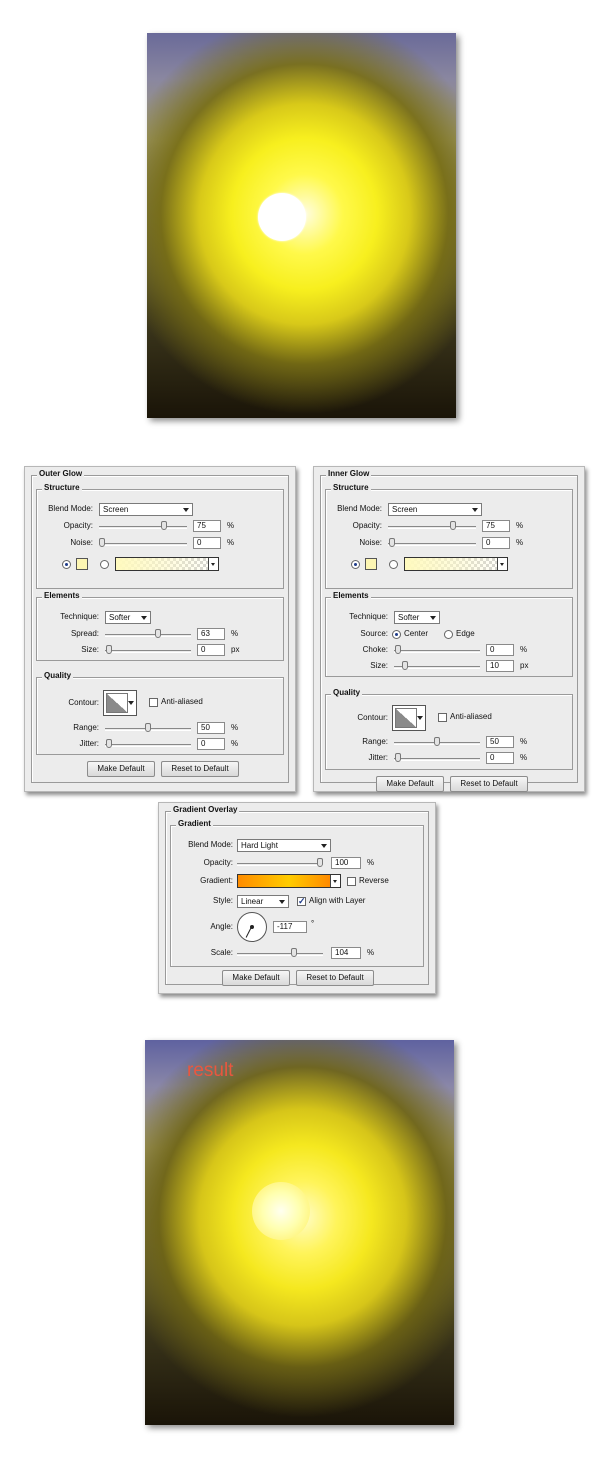  What do you see at coordinates (289, 881) in the screenshot?
I see `gradient-picker` at bounding box center [289, 881].